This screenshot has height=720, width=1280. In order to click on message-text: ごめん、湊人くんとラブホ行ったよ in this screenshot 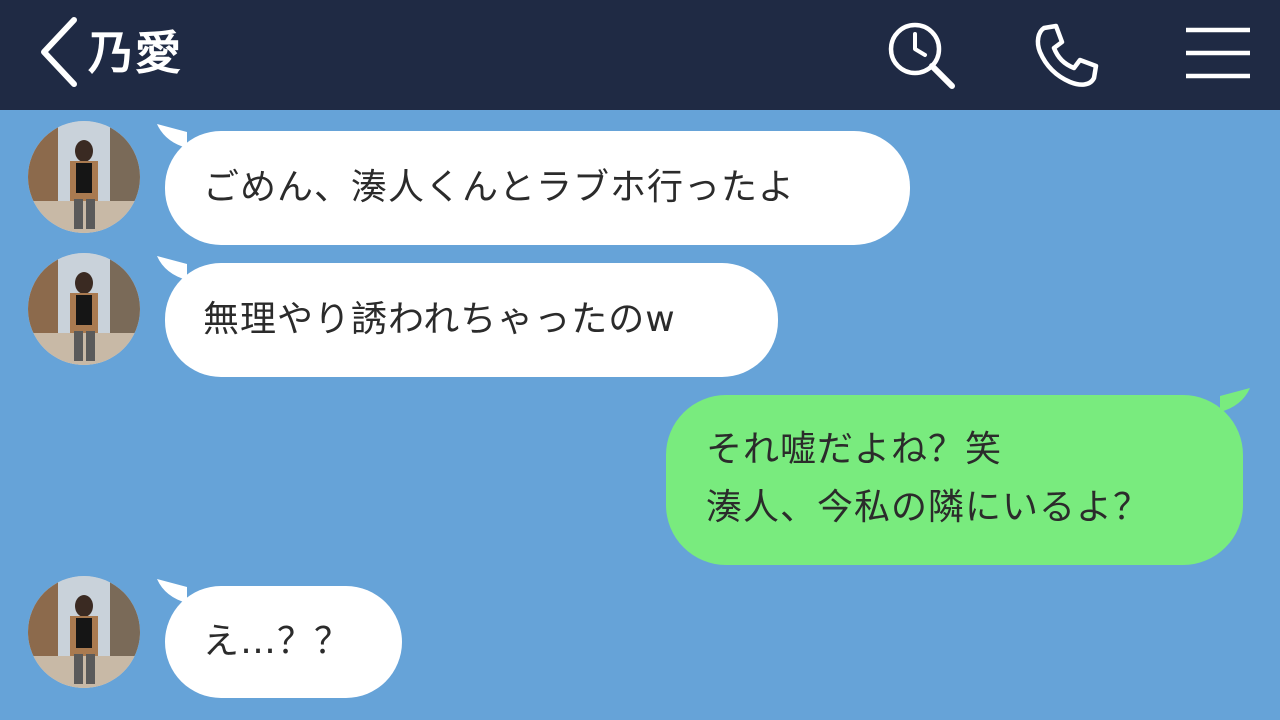, I will do `click(499, 187)`.